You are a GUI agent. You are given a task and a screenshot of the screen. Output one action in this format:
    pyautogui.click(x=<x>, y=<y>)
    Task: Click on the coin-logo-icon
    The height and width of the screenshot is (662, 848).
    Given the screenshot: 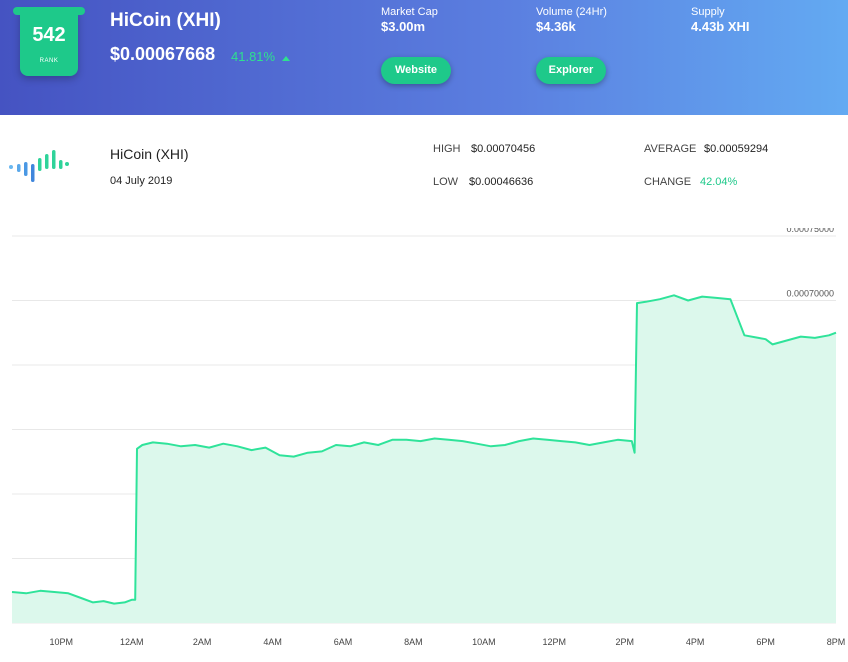 What is the action you would take?
    pyautogui.click(x=39, y=166)
    